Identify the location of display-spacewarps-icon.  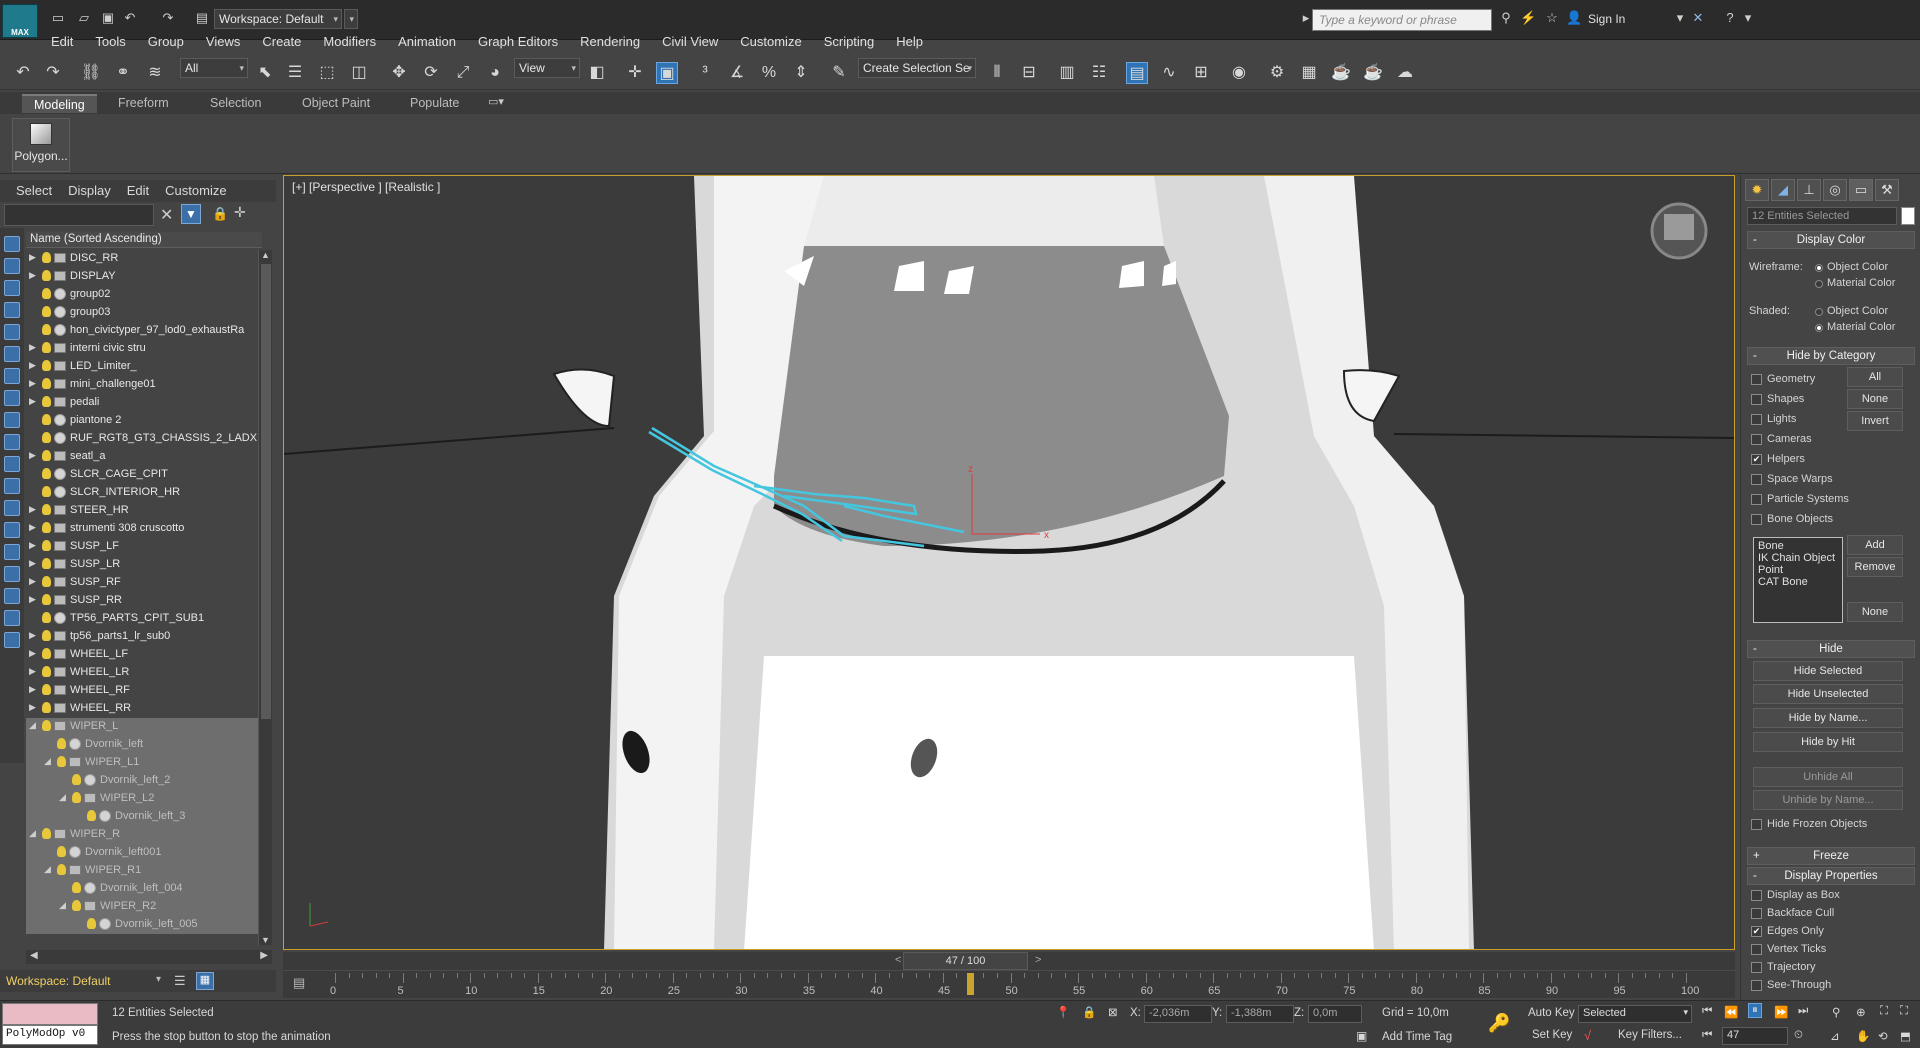
(12, 354).